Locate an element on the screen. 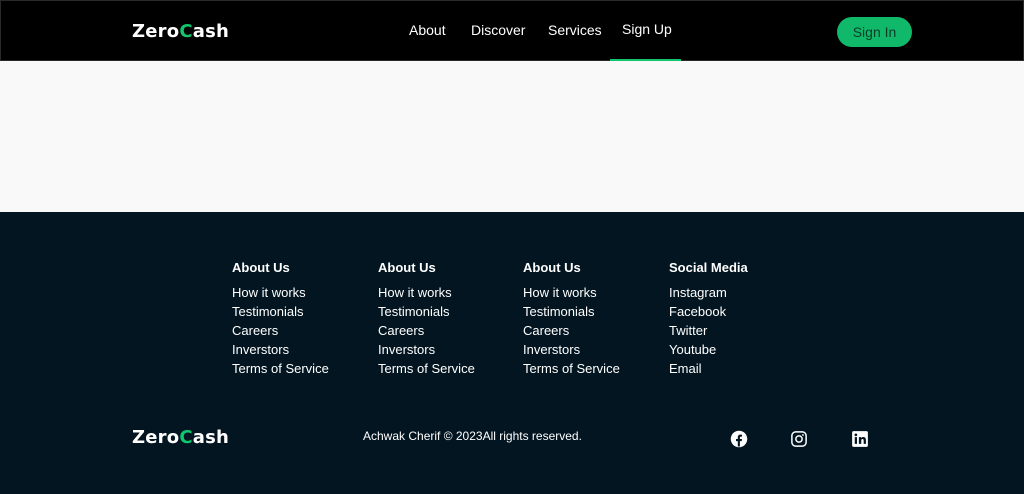  footer-link-email: Email is located at coordinates (708, 368).